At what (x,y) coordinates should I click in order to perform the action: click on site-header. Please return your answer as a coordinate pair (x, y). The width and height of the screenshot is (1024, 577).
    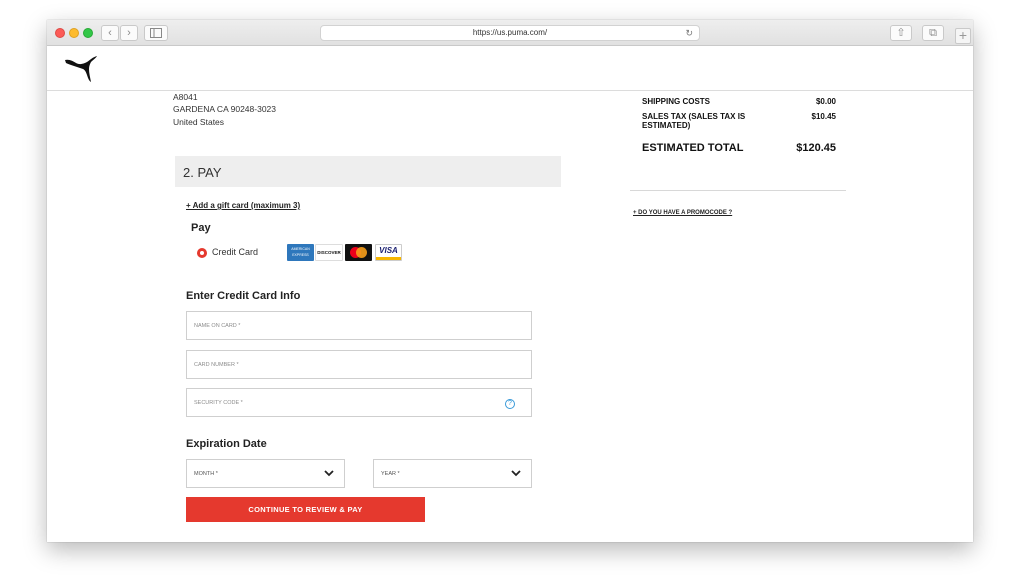
    Looking at the image, I should click on (510, 69).